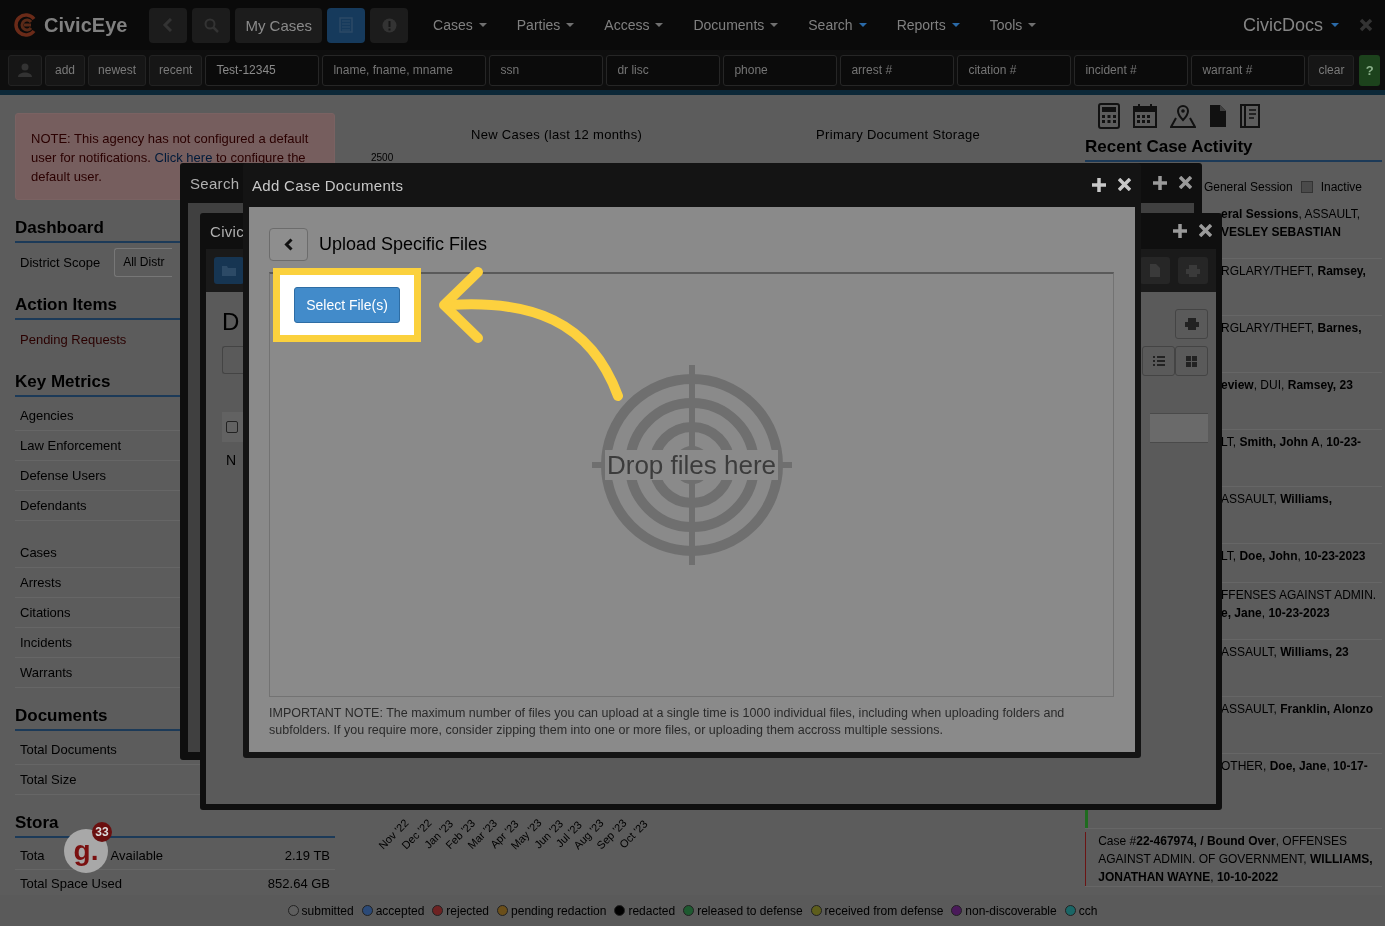 The image size is (1385, 926). Describe the element at coordinates (38, 552) in the screenshot. I see `metric-label: Cases` at that location.